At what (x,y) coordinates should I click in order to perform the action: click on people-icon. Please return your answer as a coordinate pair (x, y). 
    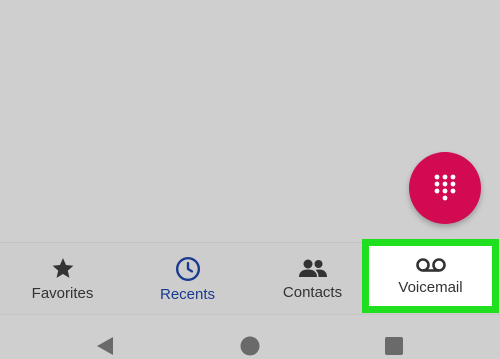
    Looking at the image, I should click on (312, 268).